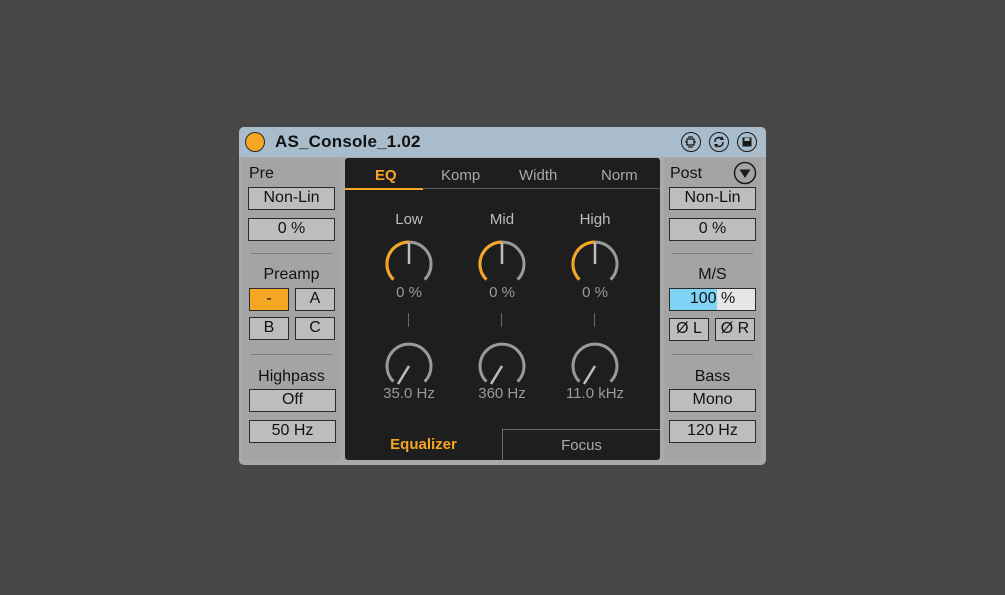 The image size is (1005, 595). Describe the element at coordinates (595, 393) in the screenshot. I see `high-freq-value: 11.0 kHz` at that location.